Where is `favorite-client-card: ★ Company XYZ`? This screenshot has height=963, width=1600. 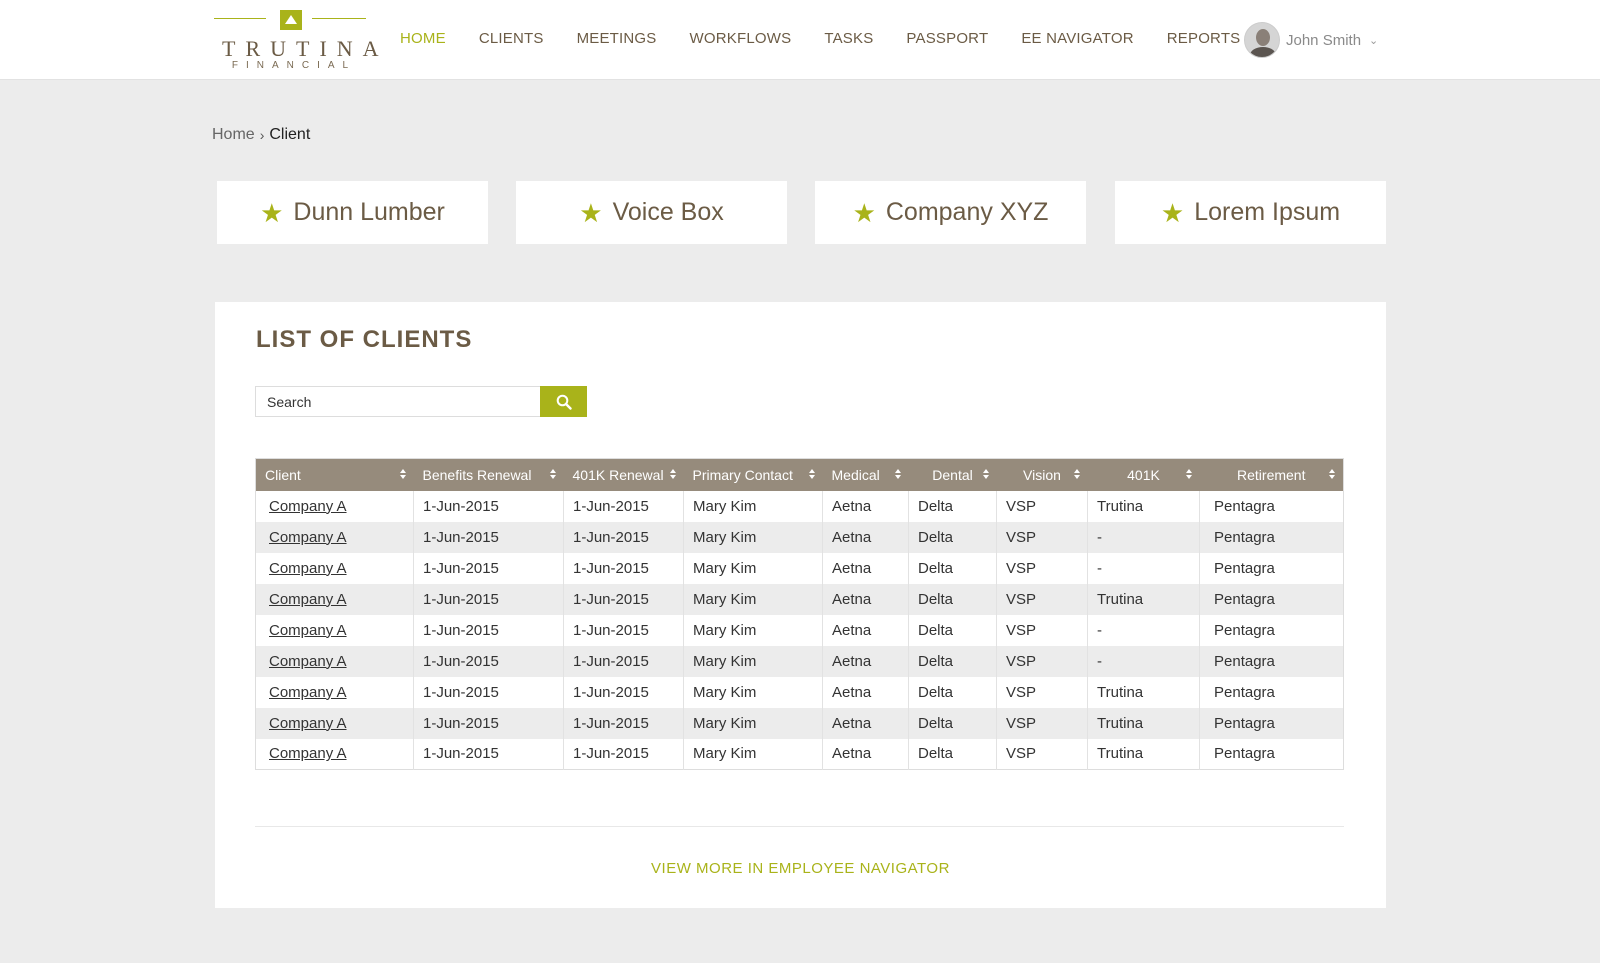
favorite-client-card: ★ Company XYZ is located at coordinates (950, 212).